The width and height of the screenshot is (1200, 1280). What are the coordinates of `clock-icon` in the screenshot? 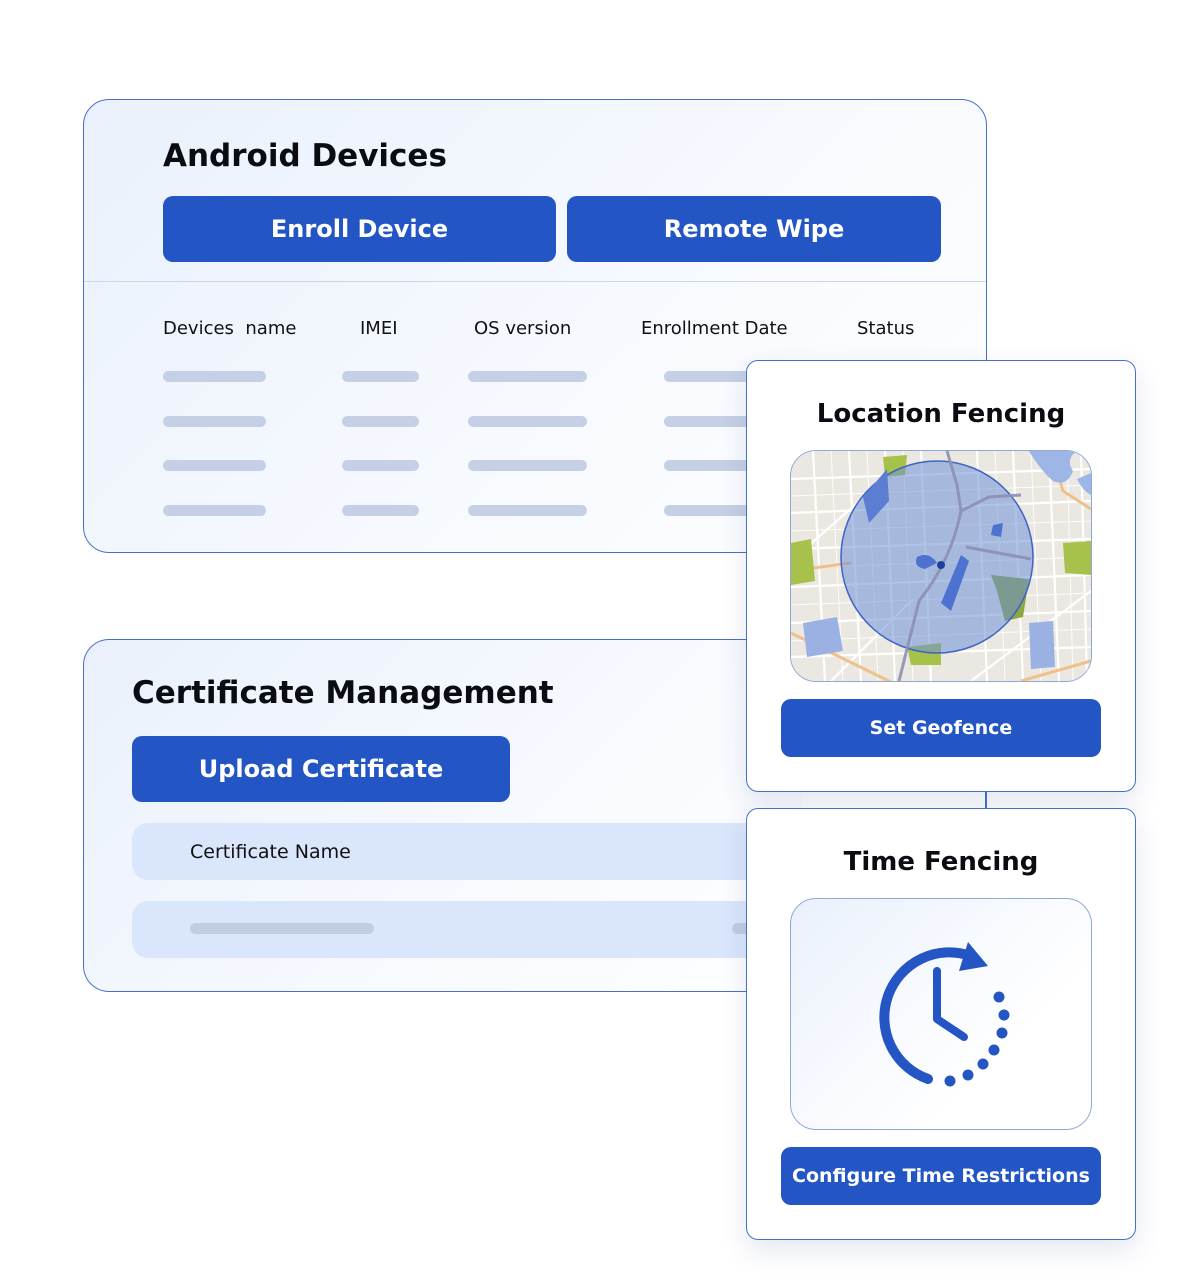 It's located at (944, 1014).